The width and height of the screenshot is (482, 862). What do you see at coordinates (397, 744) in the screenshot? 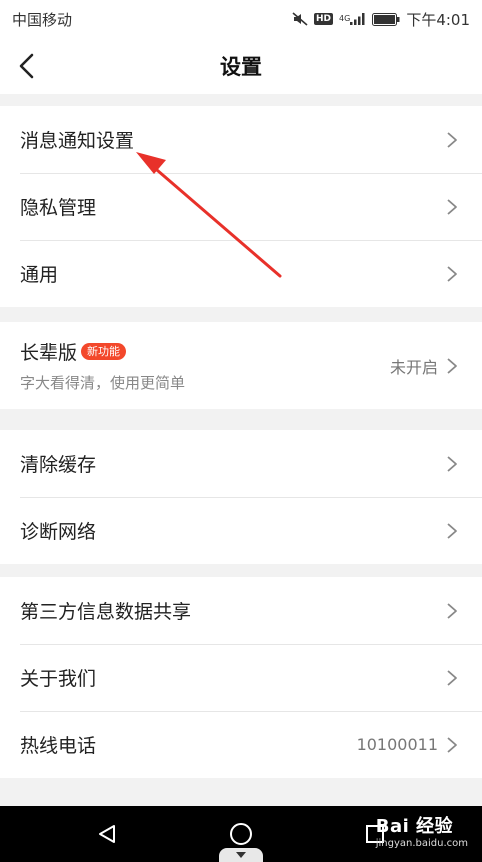
I see `hotline-number: 10100011` at bounding box center [397, 744].